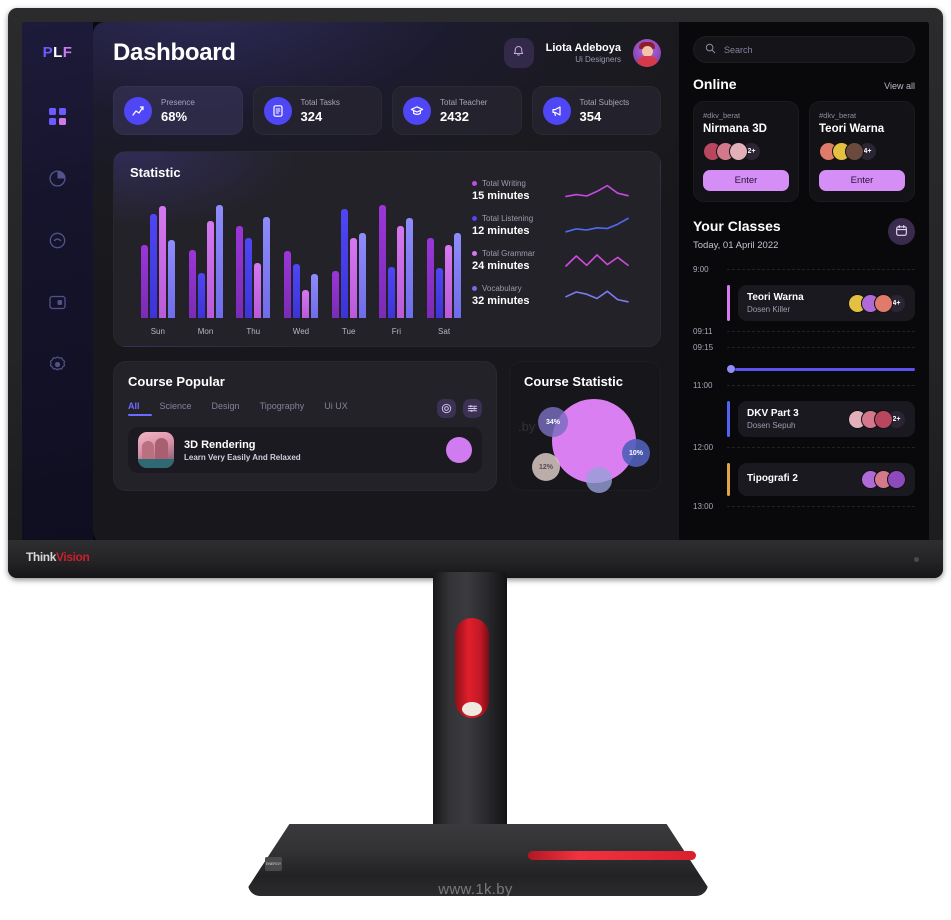 The width and height of the screenshot is (951, 920). I want to click on top-bar-right: Liota Adeboya Ui Designers, so click(582, 53).